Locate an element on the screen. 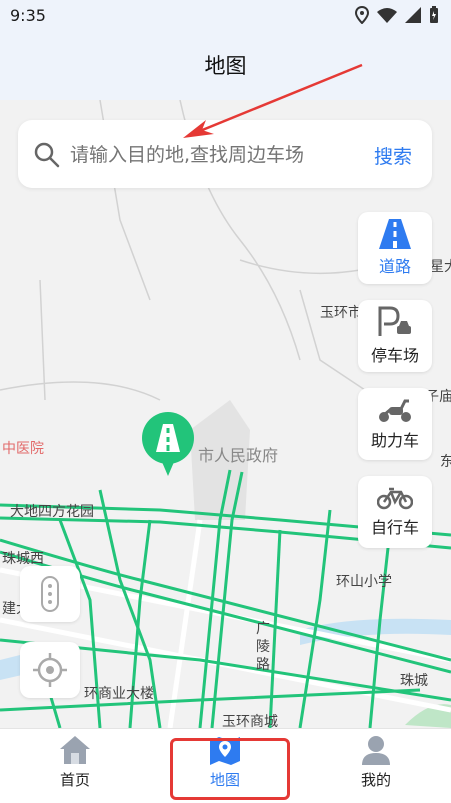  road-icon is located at coordinates (395, 234).